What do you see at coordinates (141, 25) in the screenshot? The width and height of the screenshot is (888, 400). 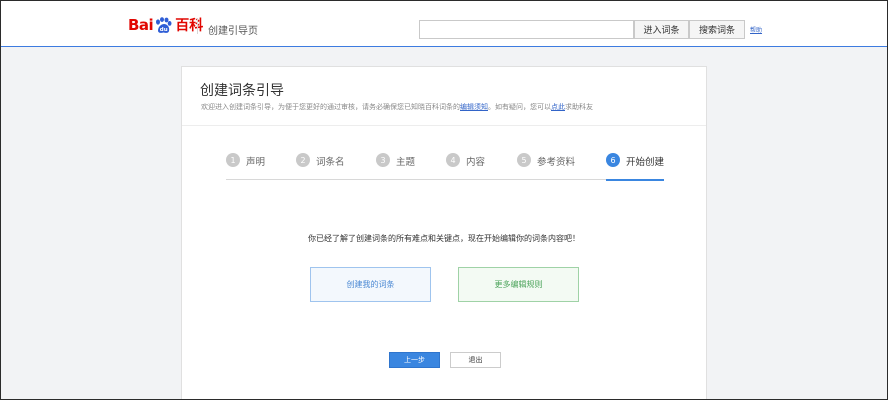 I see `logo-text-bai: Bai` at bounding box center [141, 25].